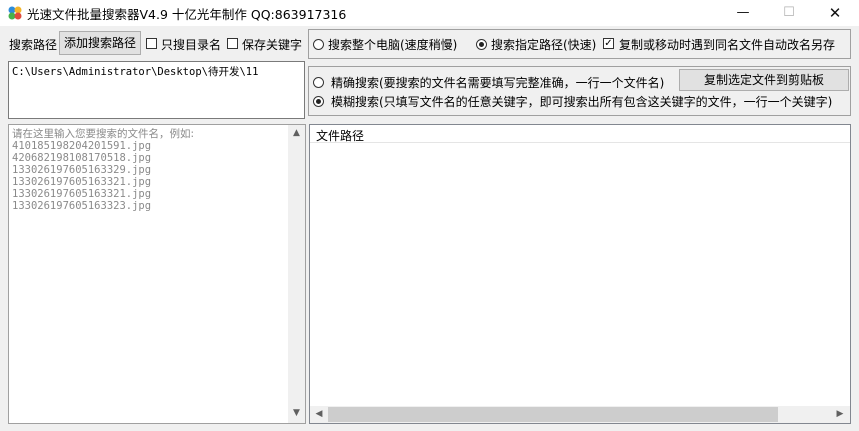 The height and width of the screenshot is (431, 859). Describe the element at coordinates (296, 413) in the screenshot. I see `scroll-down-icon: ▼` at that location.